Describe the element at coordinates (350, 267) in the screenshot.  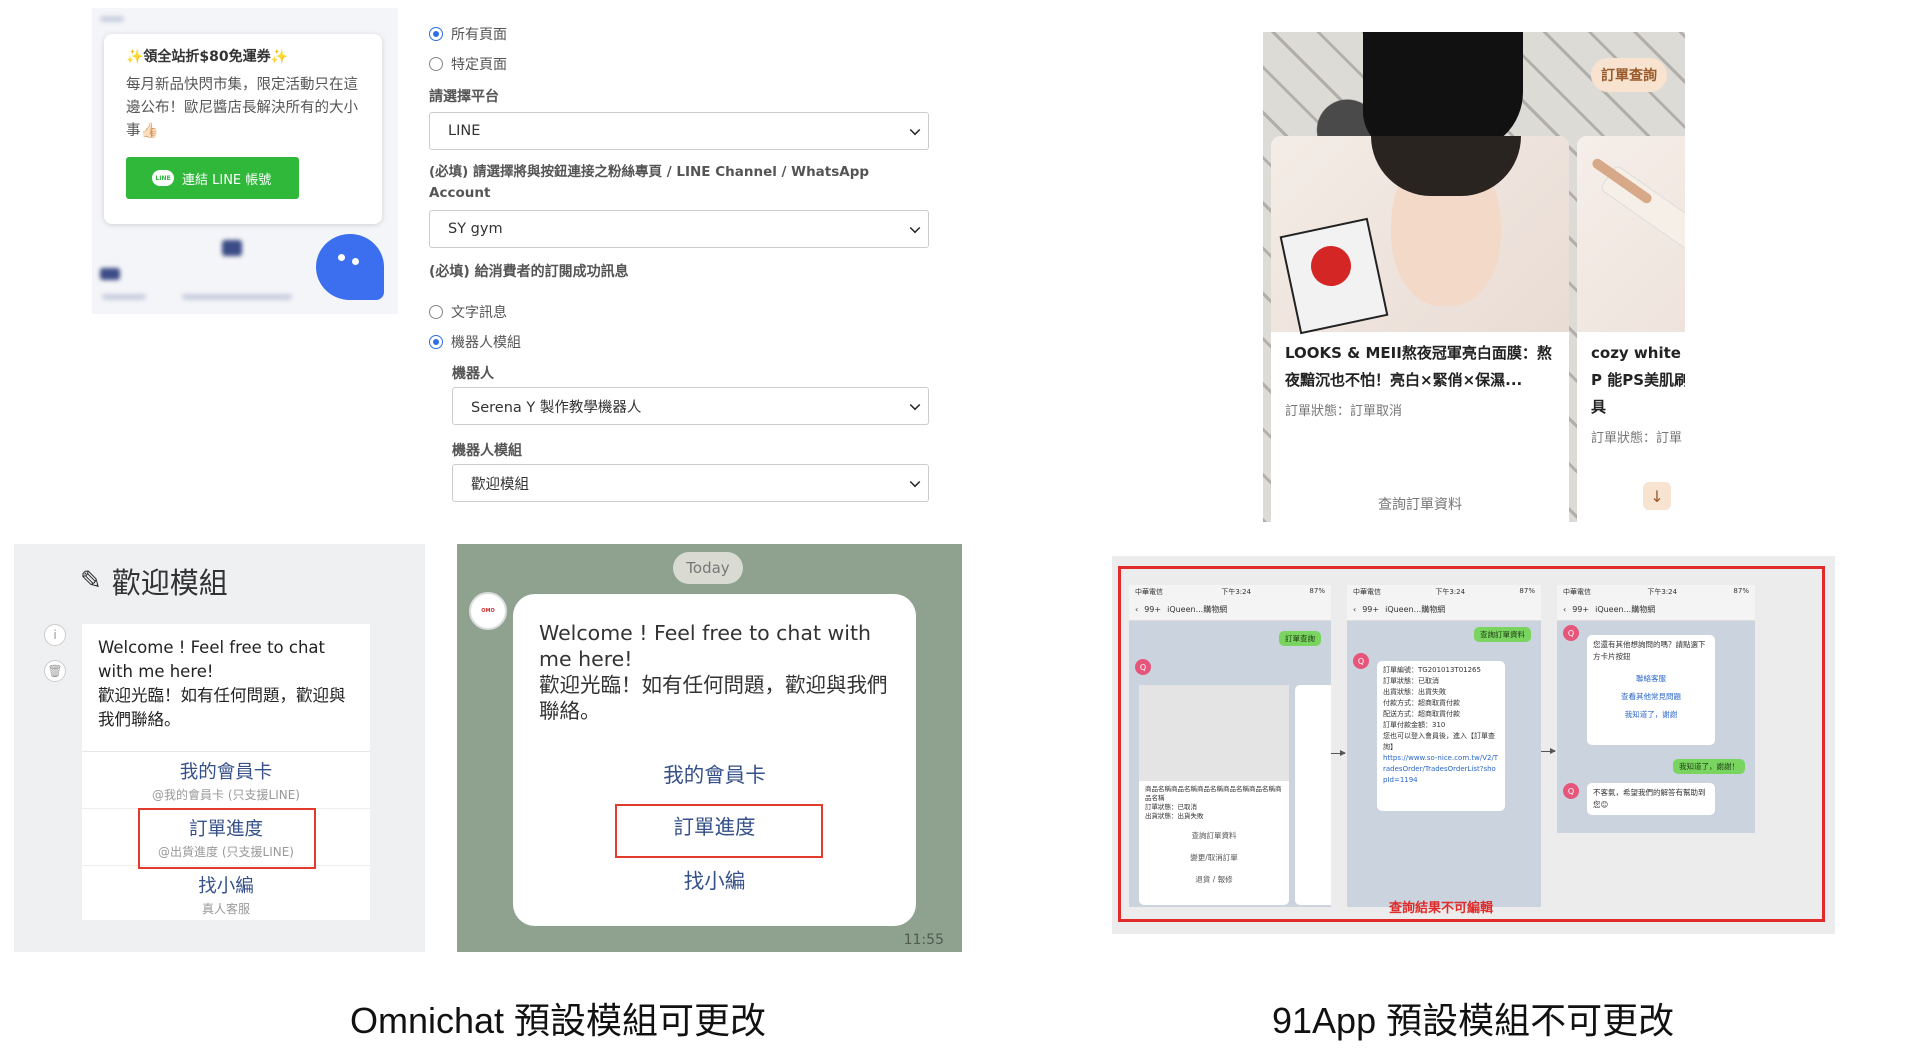
I see `chat-bubble-icon` at that location.